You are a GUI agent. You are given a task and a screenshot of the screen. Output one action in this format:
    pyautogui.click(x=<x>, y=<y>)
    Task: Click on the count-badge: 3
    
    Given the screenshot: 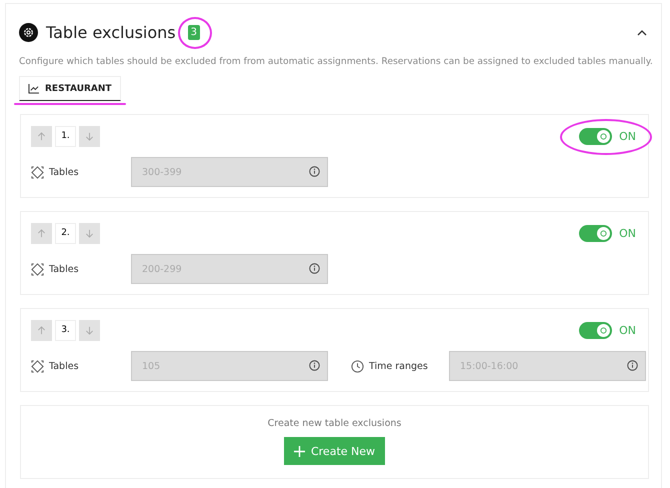 What is the action you would take?
    pyautogui.click(x=194, y=32)
    